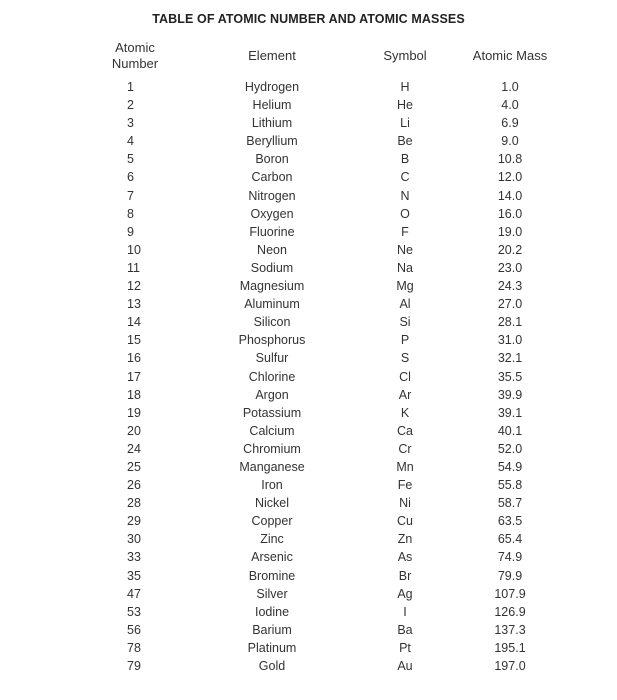 The height and width of the screenshot is (700, 617). What do you see at coordinates (405, 629) in the screenshot?
I see `symbol-cell: Ba` at bounding box center [405, 629].